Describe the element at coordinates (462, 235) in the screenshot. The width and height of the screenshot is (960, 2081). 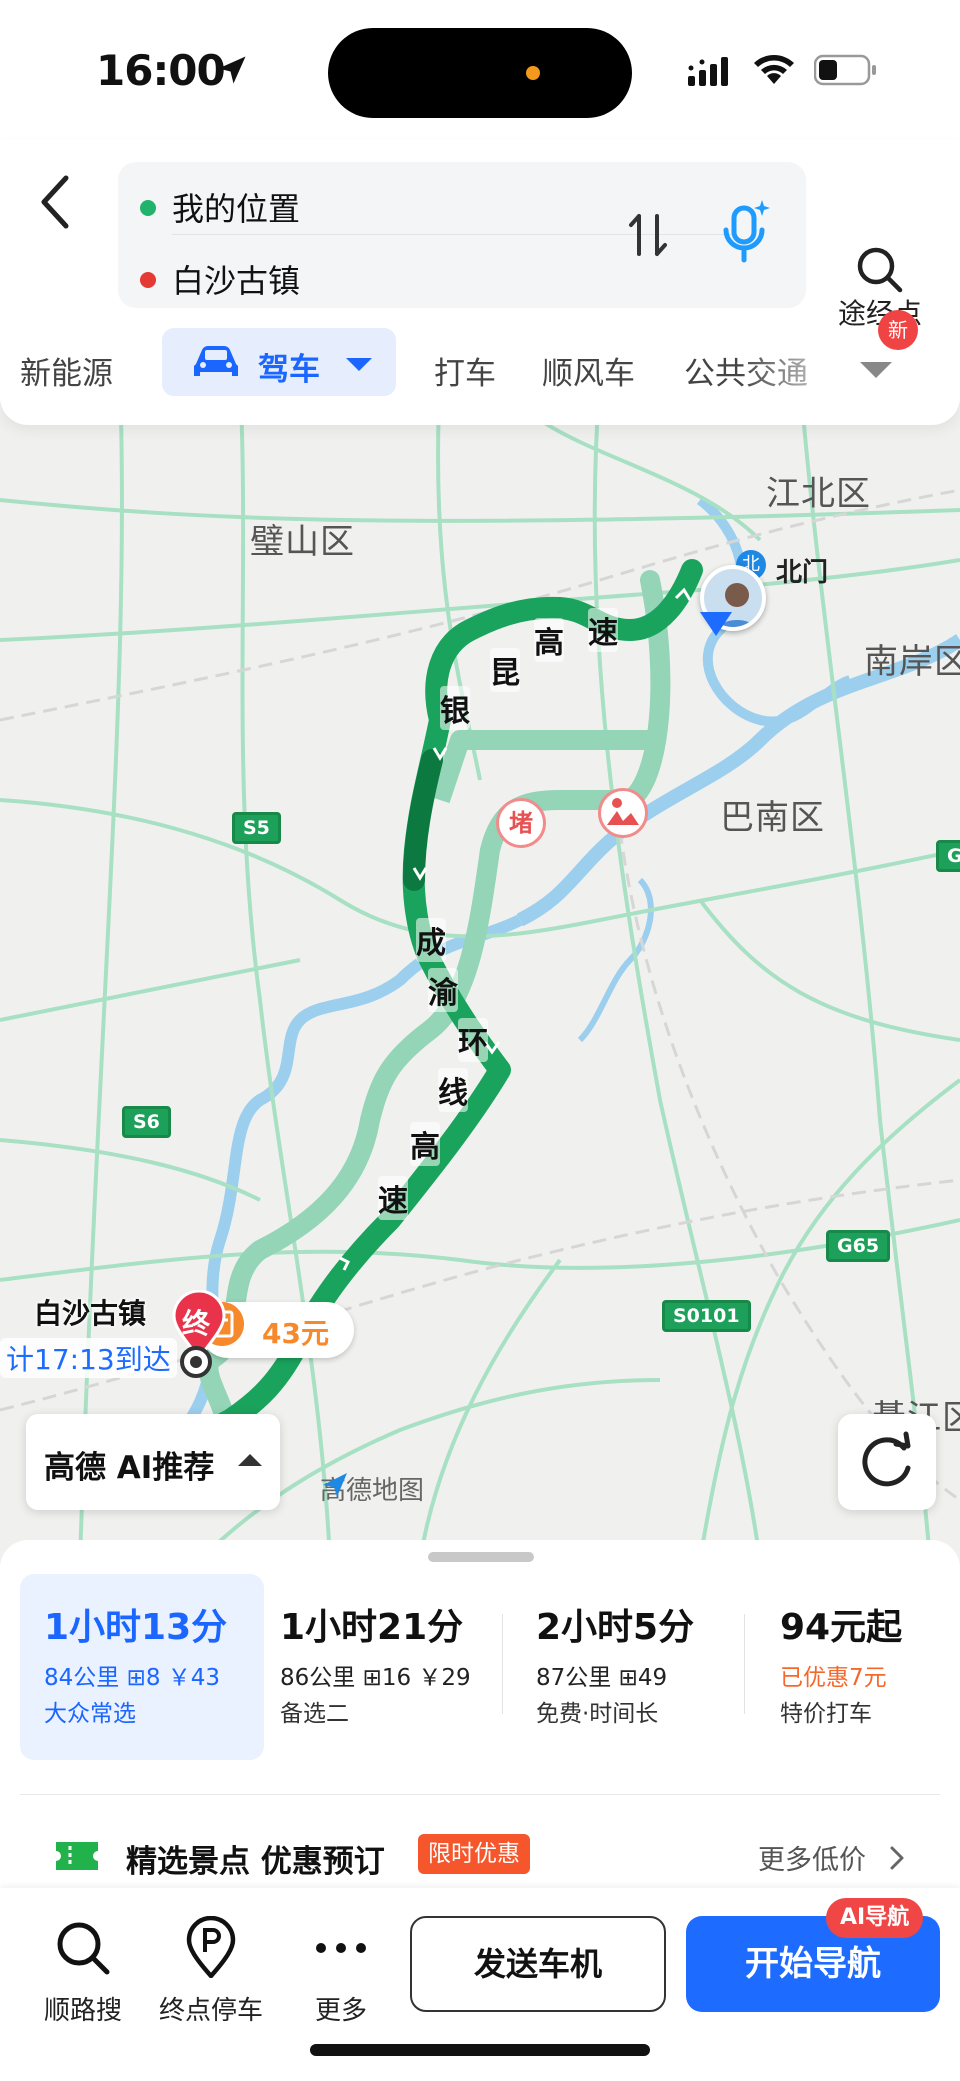
I see `route-input-box: 我的位置 白沙古镇` at that location.